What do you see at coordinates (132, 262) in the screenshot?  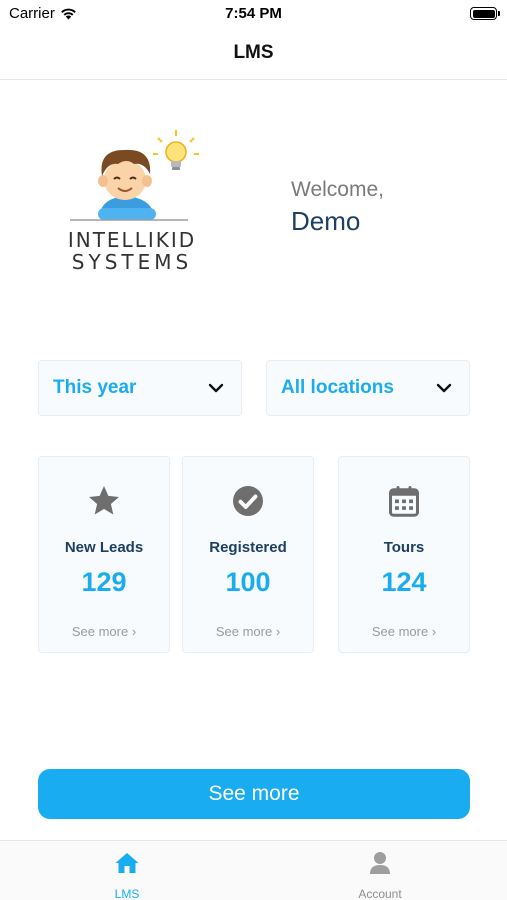 I see `logo-text-line2: SYSTEMS` at bounding box center [132, 262].